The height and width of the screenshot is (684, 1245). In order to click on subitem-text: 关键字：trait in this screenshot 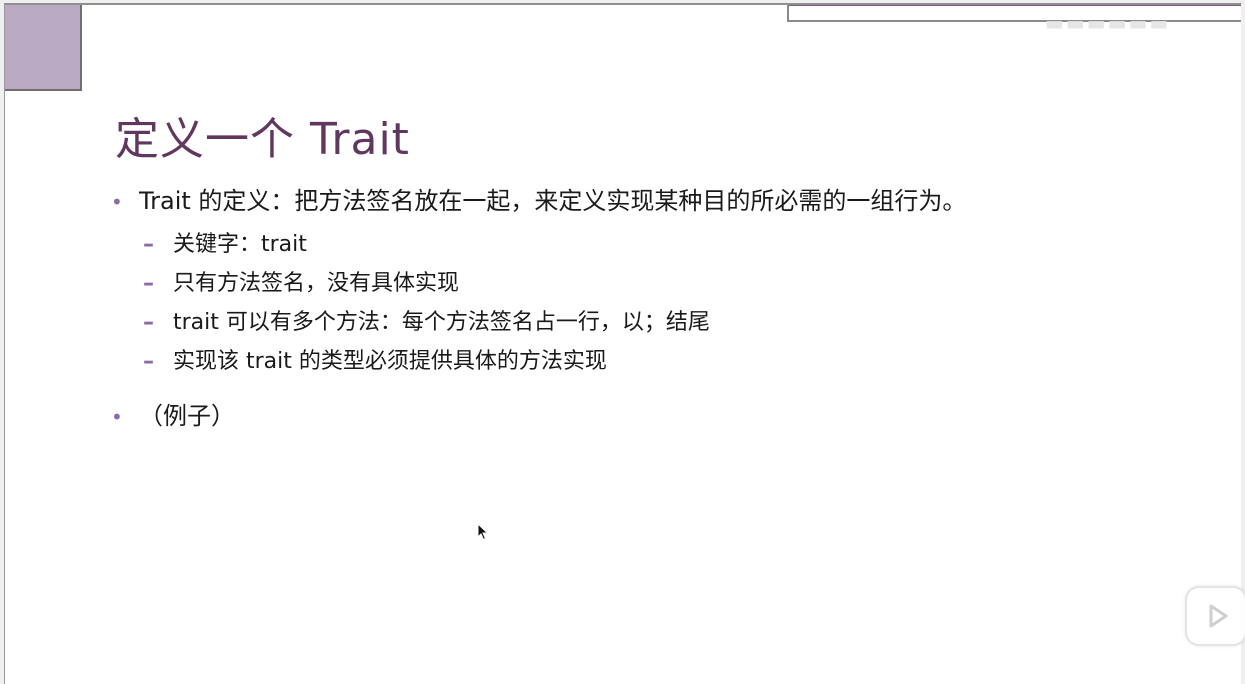, I will do `click(240, 244)`.